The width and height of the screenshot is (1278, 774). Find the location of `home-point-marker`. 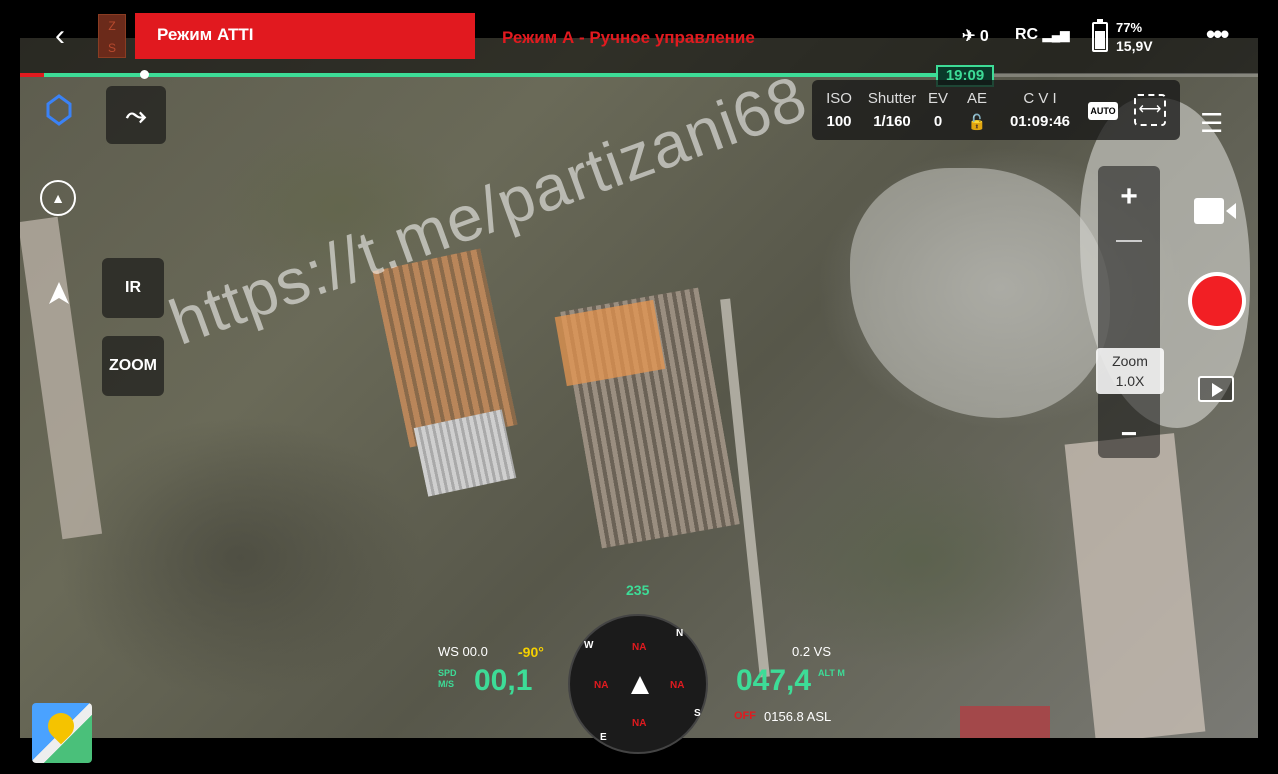

home-point-marker is located at coordinates (144, 74).